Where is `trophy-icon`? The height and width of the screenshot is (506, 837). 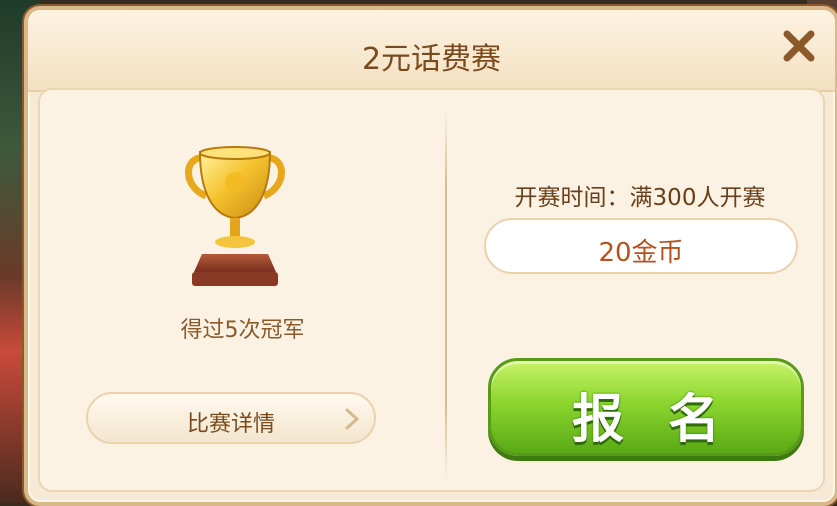 trophy-icon is located at coordinates (235, 216).